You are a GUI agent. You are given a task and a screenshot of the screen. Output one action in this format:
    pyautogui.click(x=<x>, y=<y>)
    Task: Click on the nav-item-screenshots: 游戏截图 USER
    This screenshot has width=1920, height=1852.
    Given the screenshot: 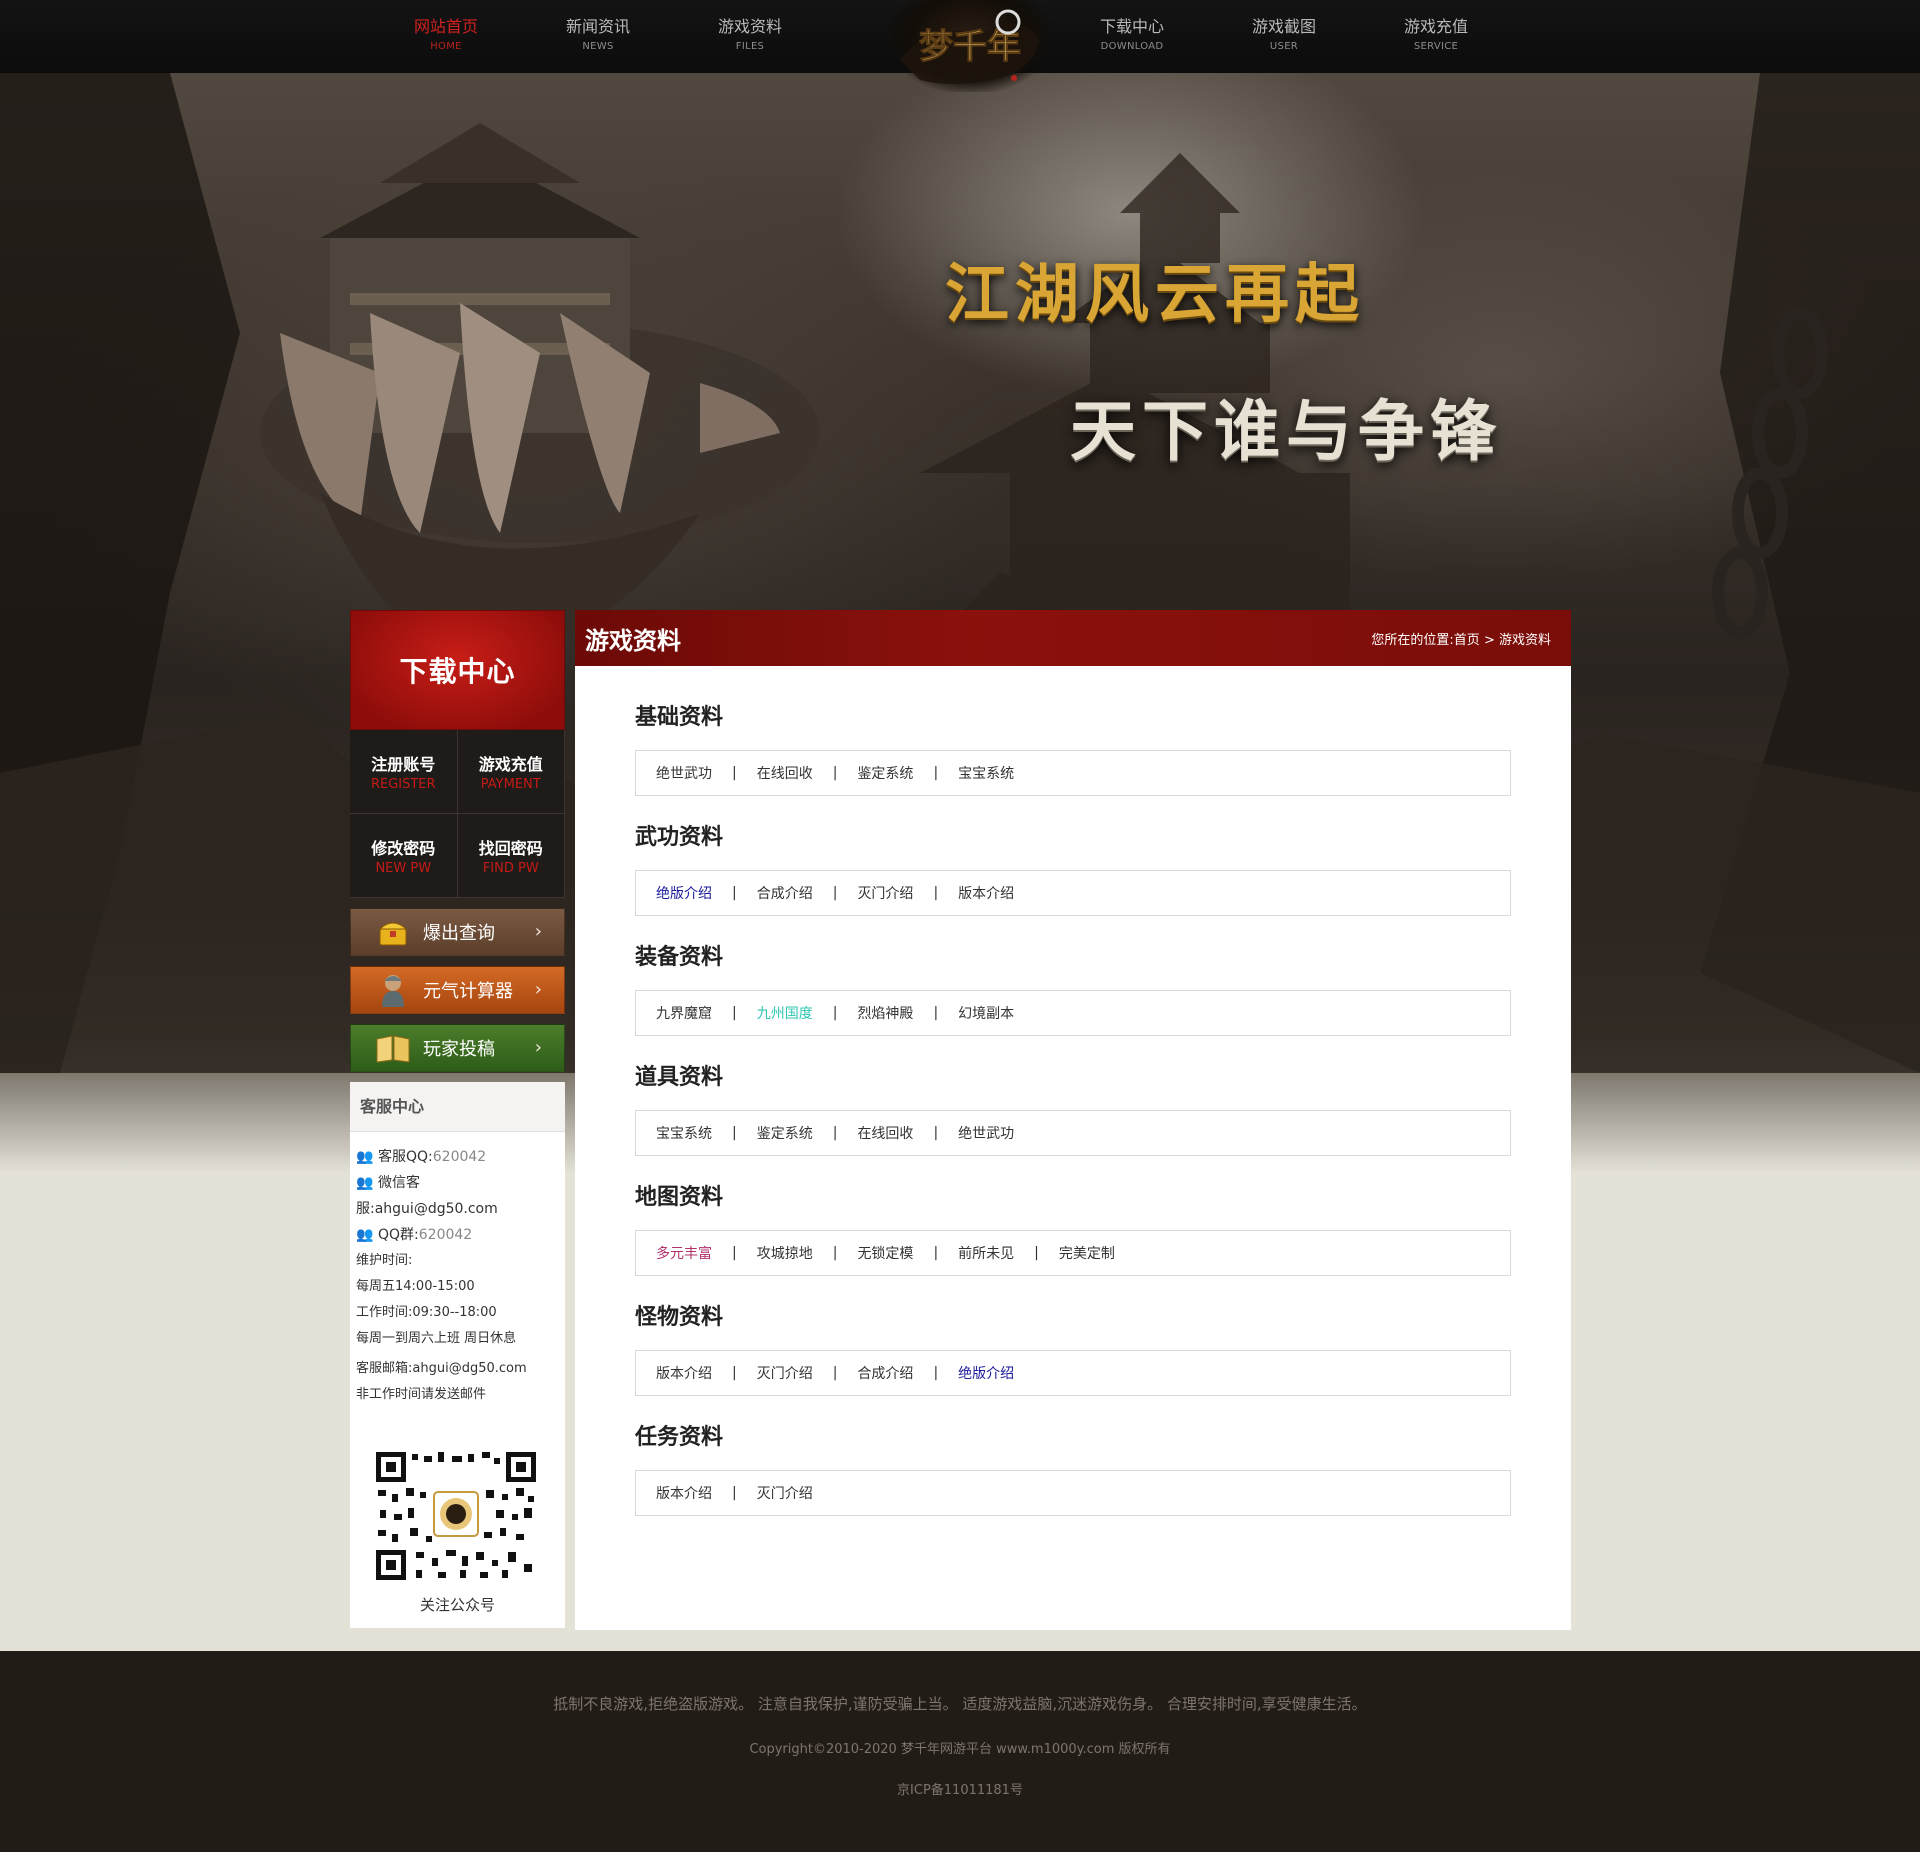 What is the action you would take?
    pyautogui.click(x=1284, y=35)
    